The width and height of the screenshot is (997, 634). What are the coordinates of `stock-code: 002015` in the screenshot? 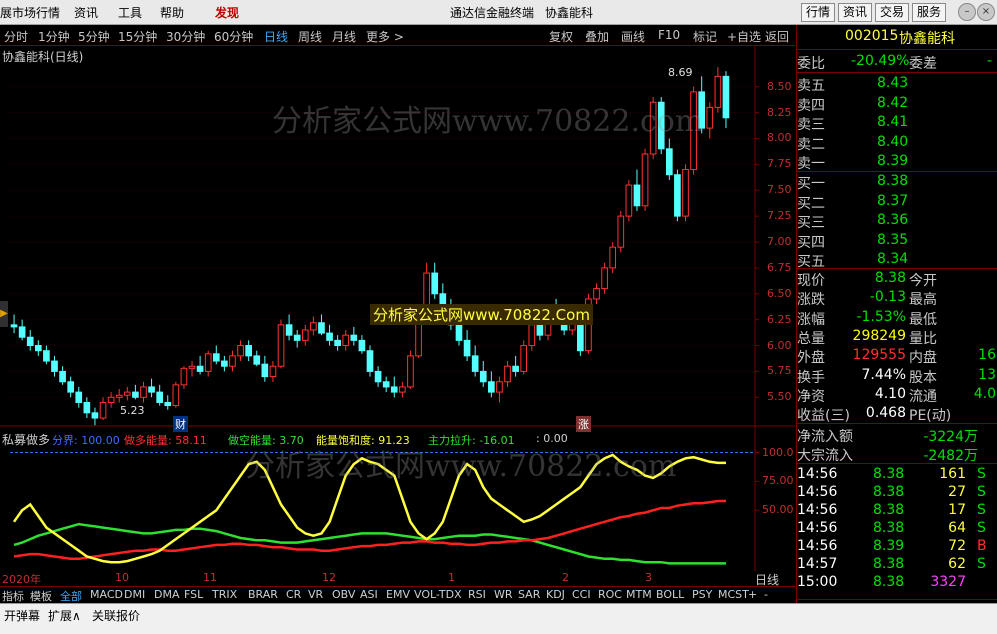 It's located at (872, 36).